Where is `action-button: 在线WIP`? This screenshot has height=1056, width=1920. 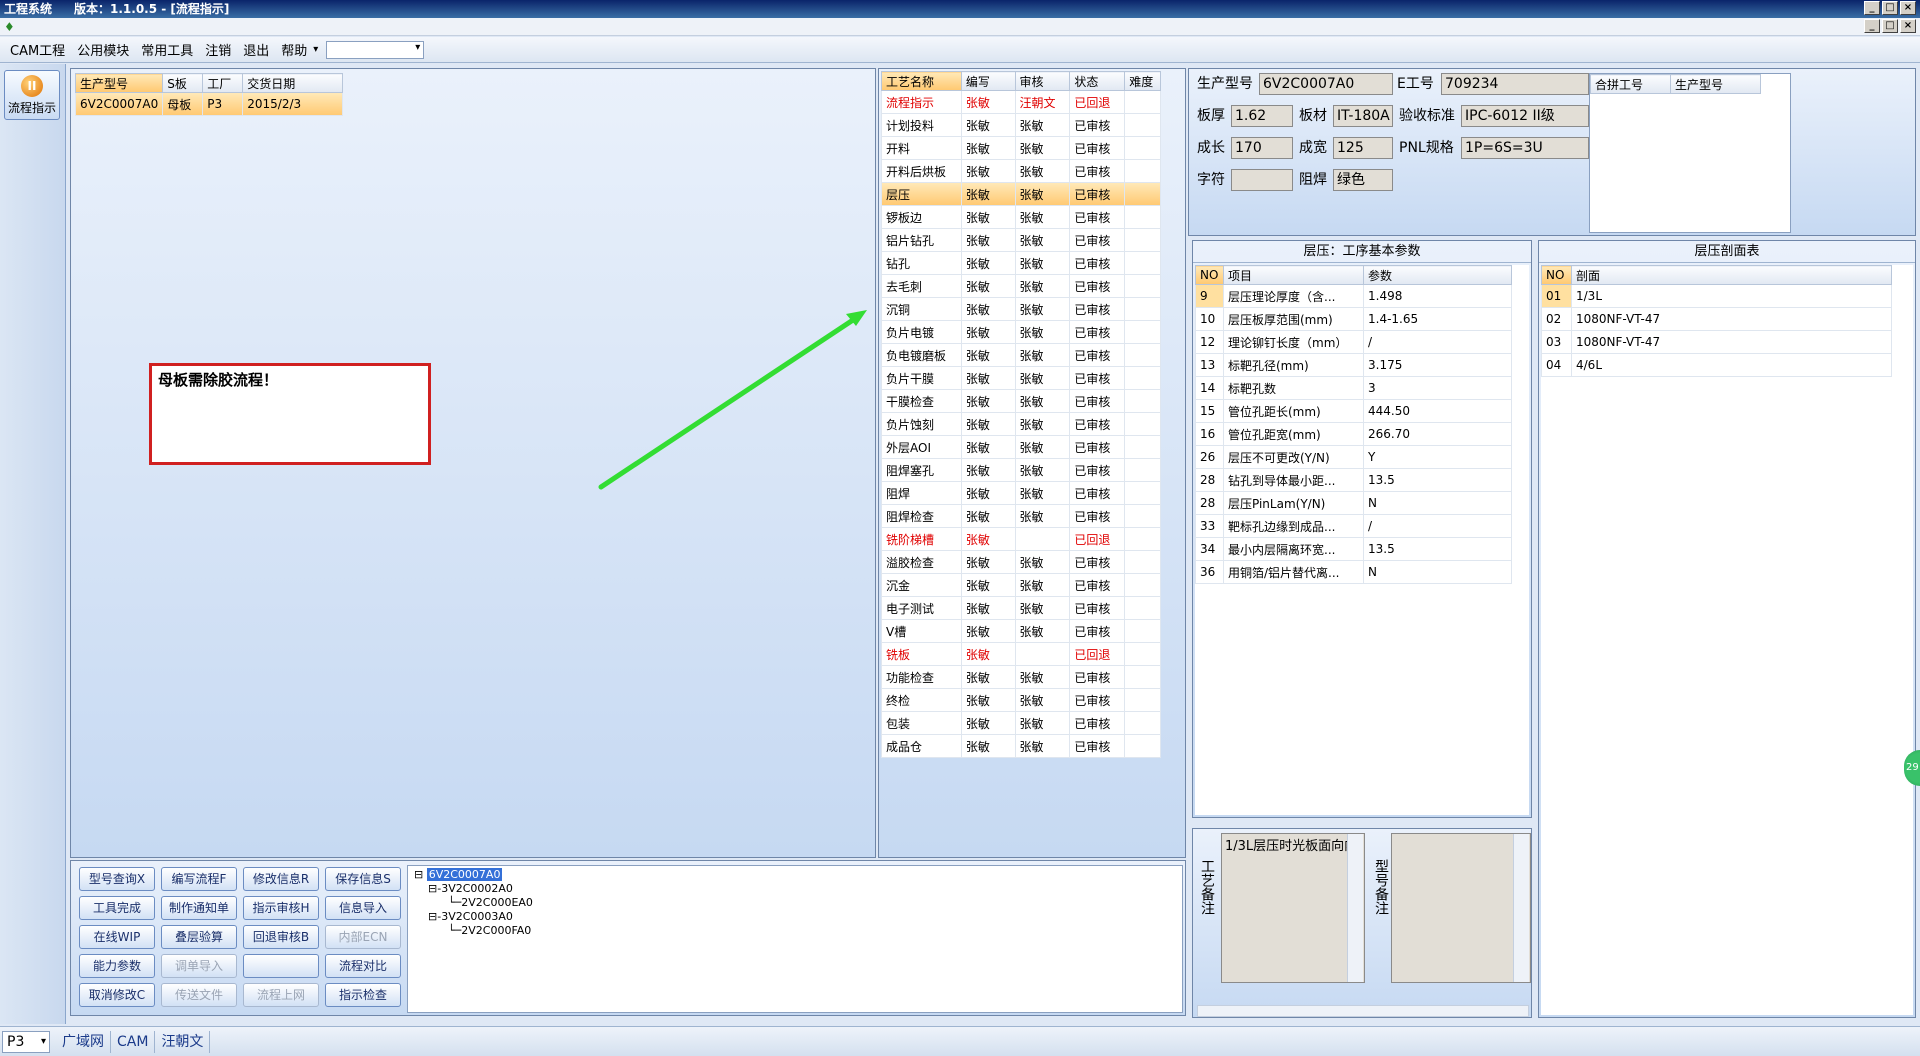
action-button: 在线WIP is located at coordinates (117, 937).